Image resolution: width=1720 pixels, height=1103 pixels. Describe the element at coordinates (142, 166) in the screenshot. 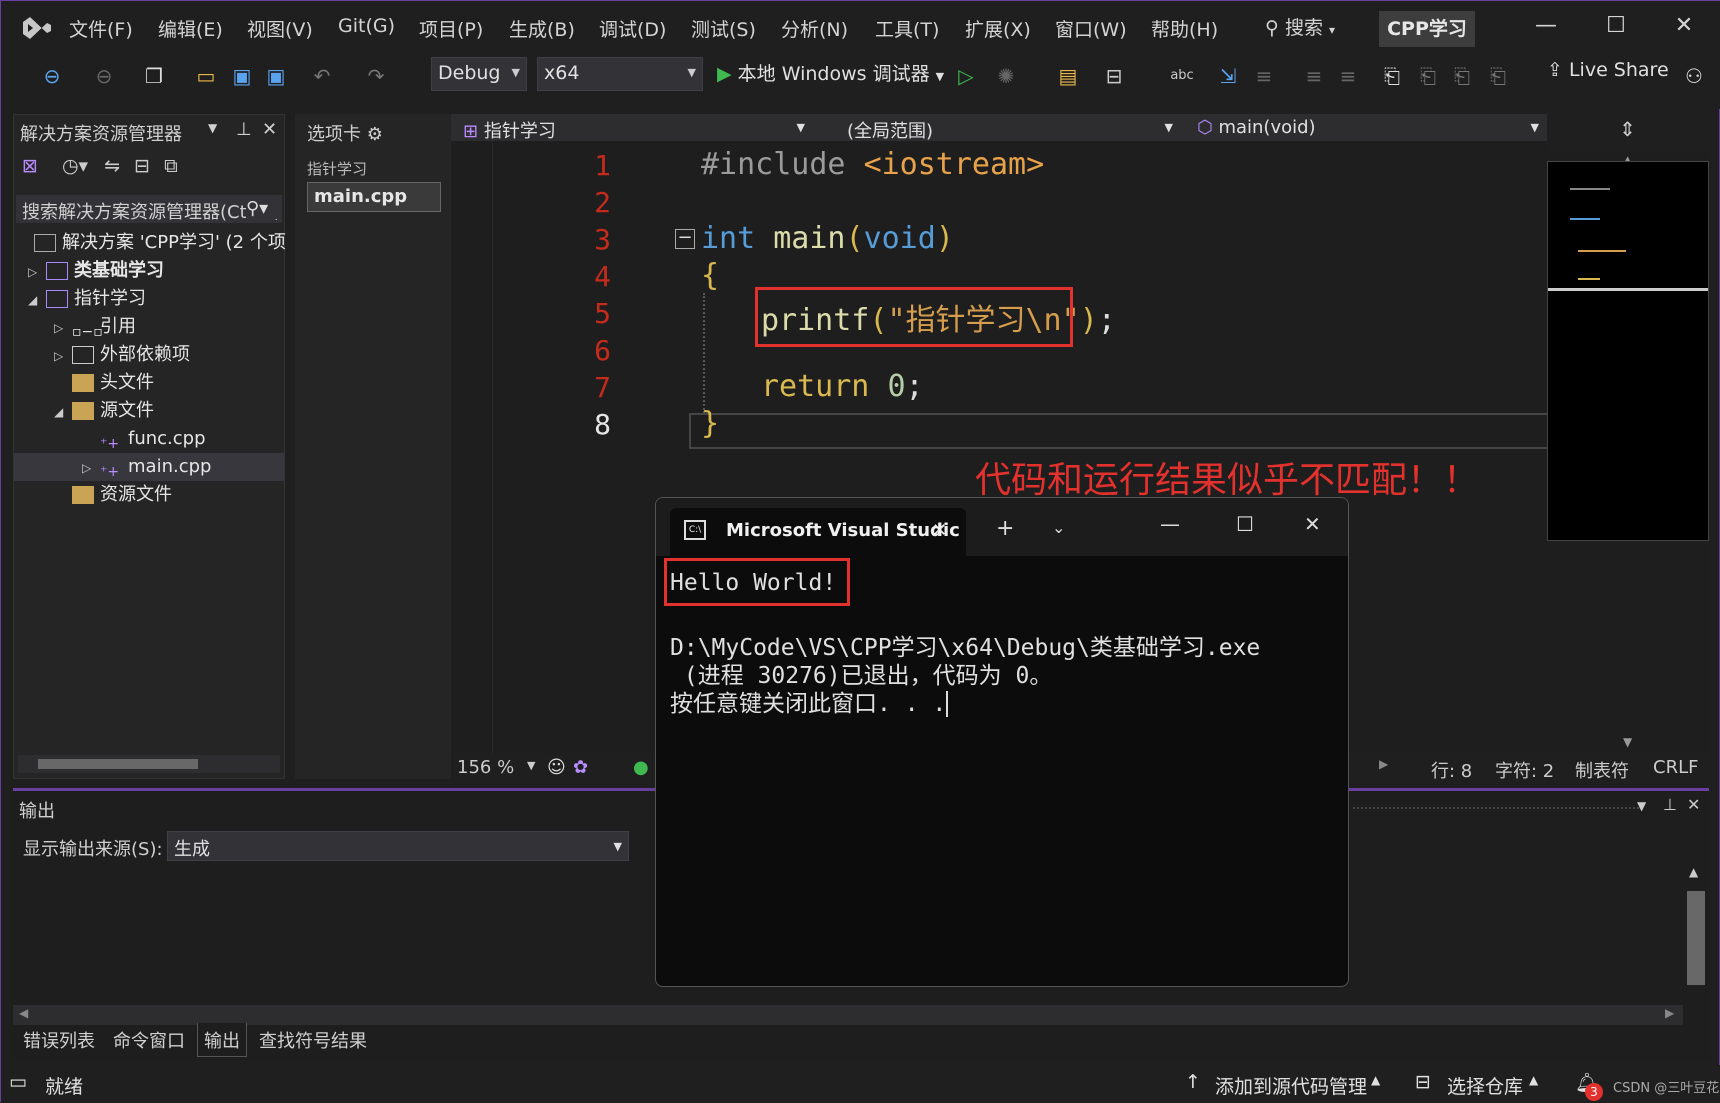

I see `collapse-icon: ⊟` at that location.